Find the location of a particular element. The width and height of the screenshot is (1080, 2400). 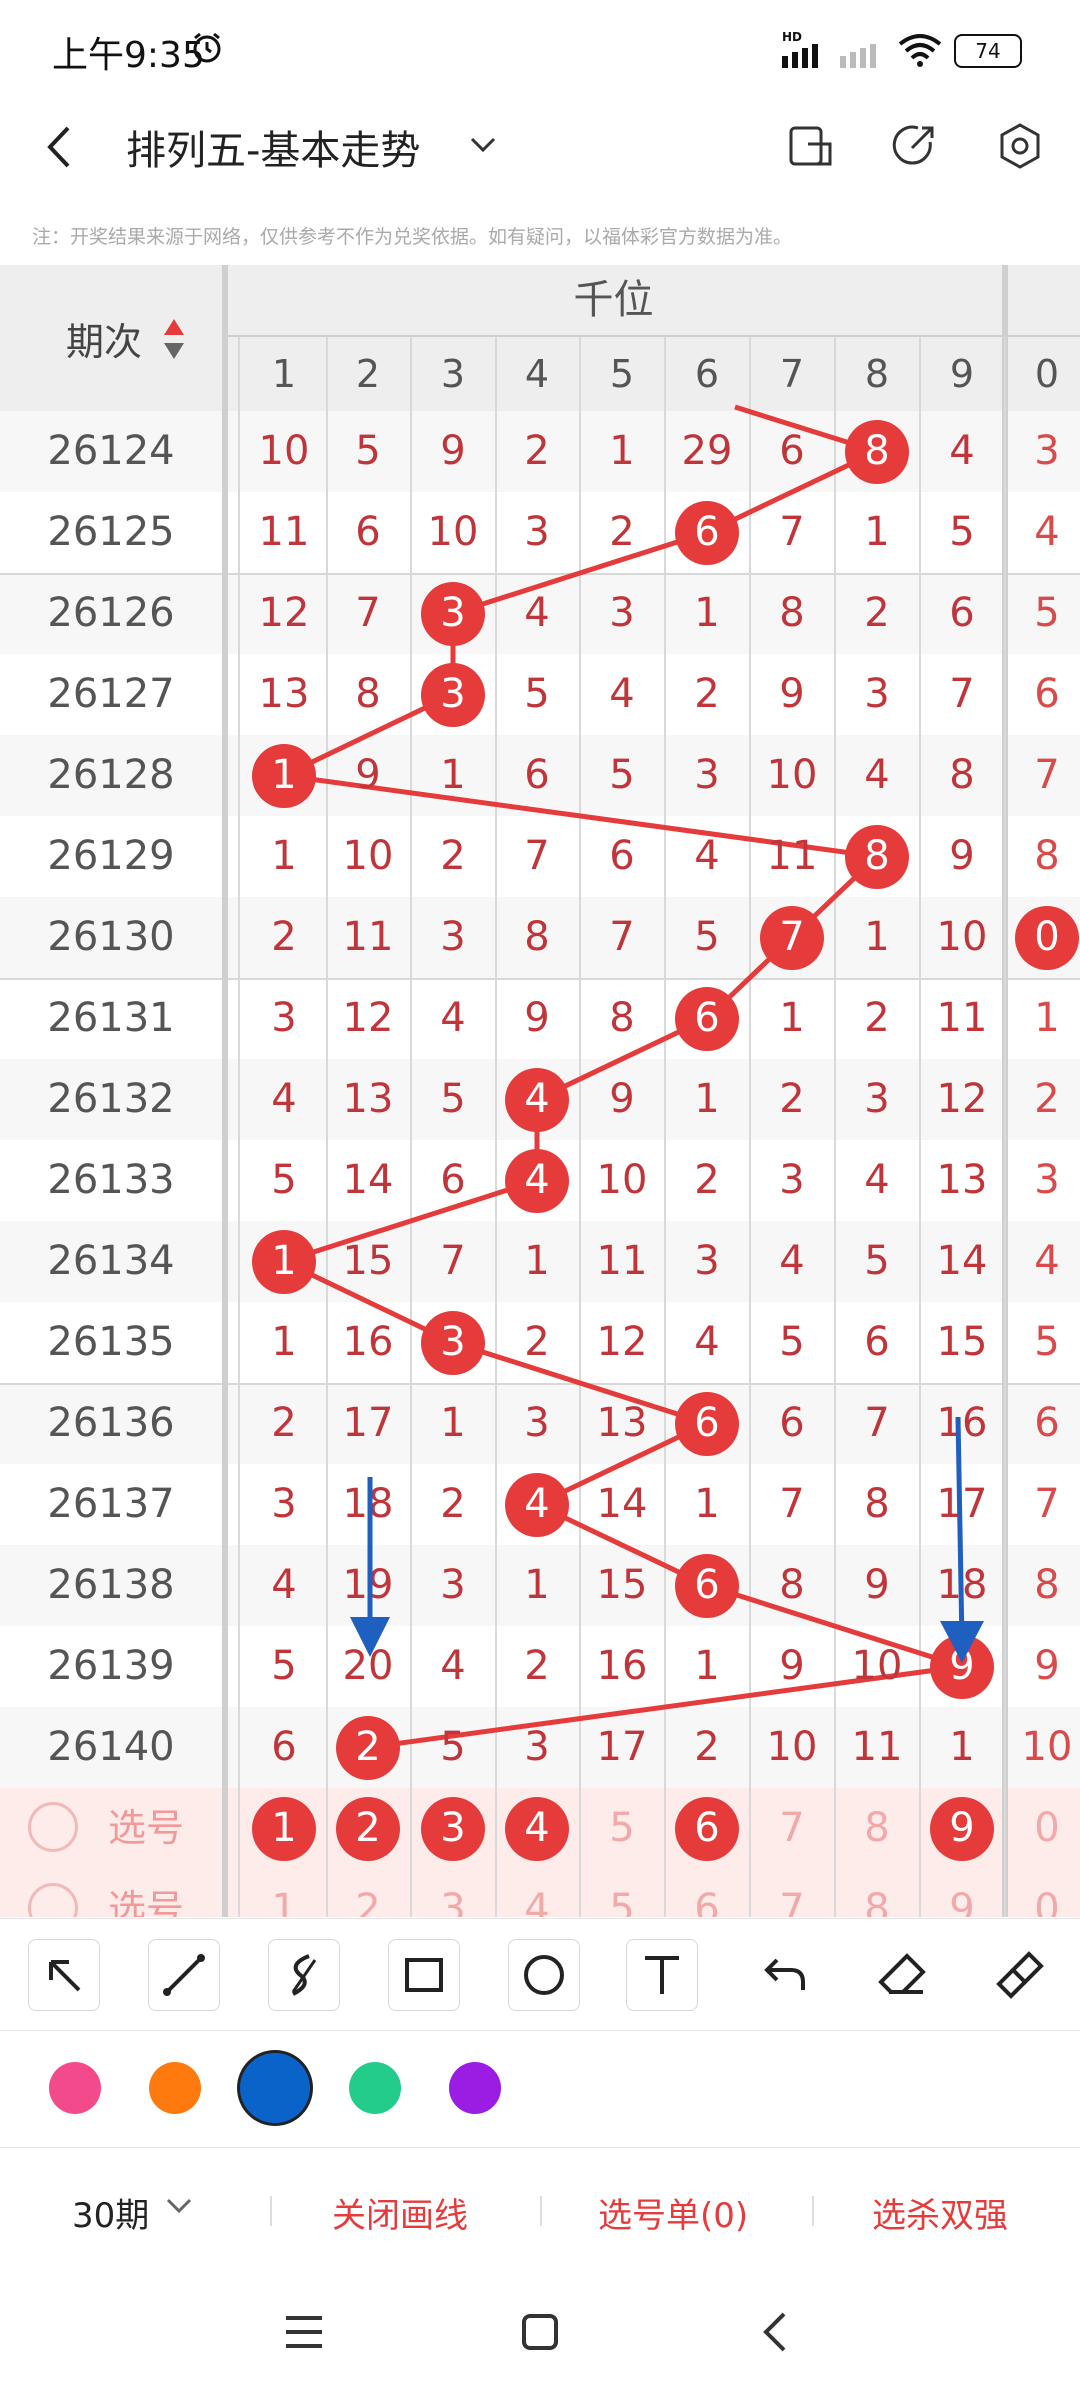

close-lines-button: 关闭画线 is located at coordinates (400, 2212).